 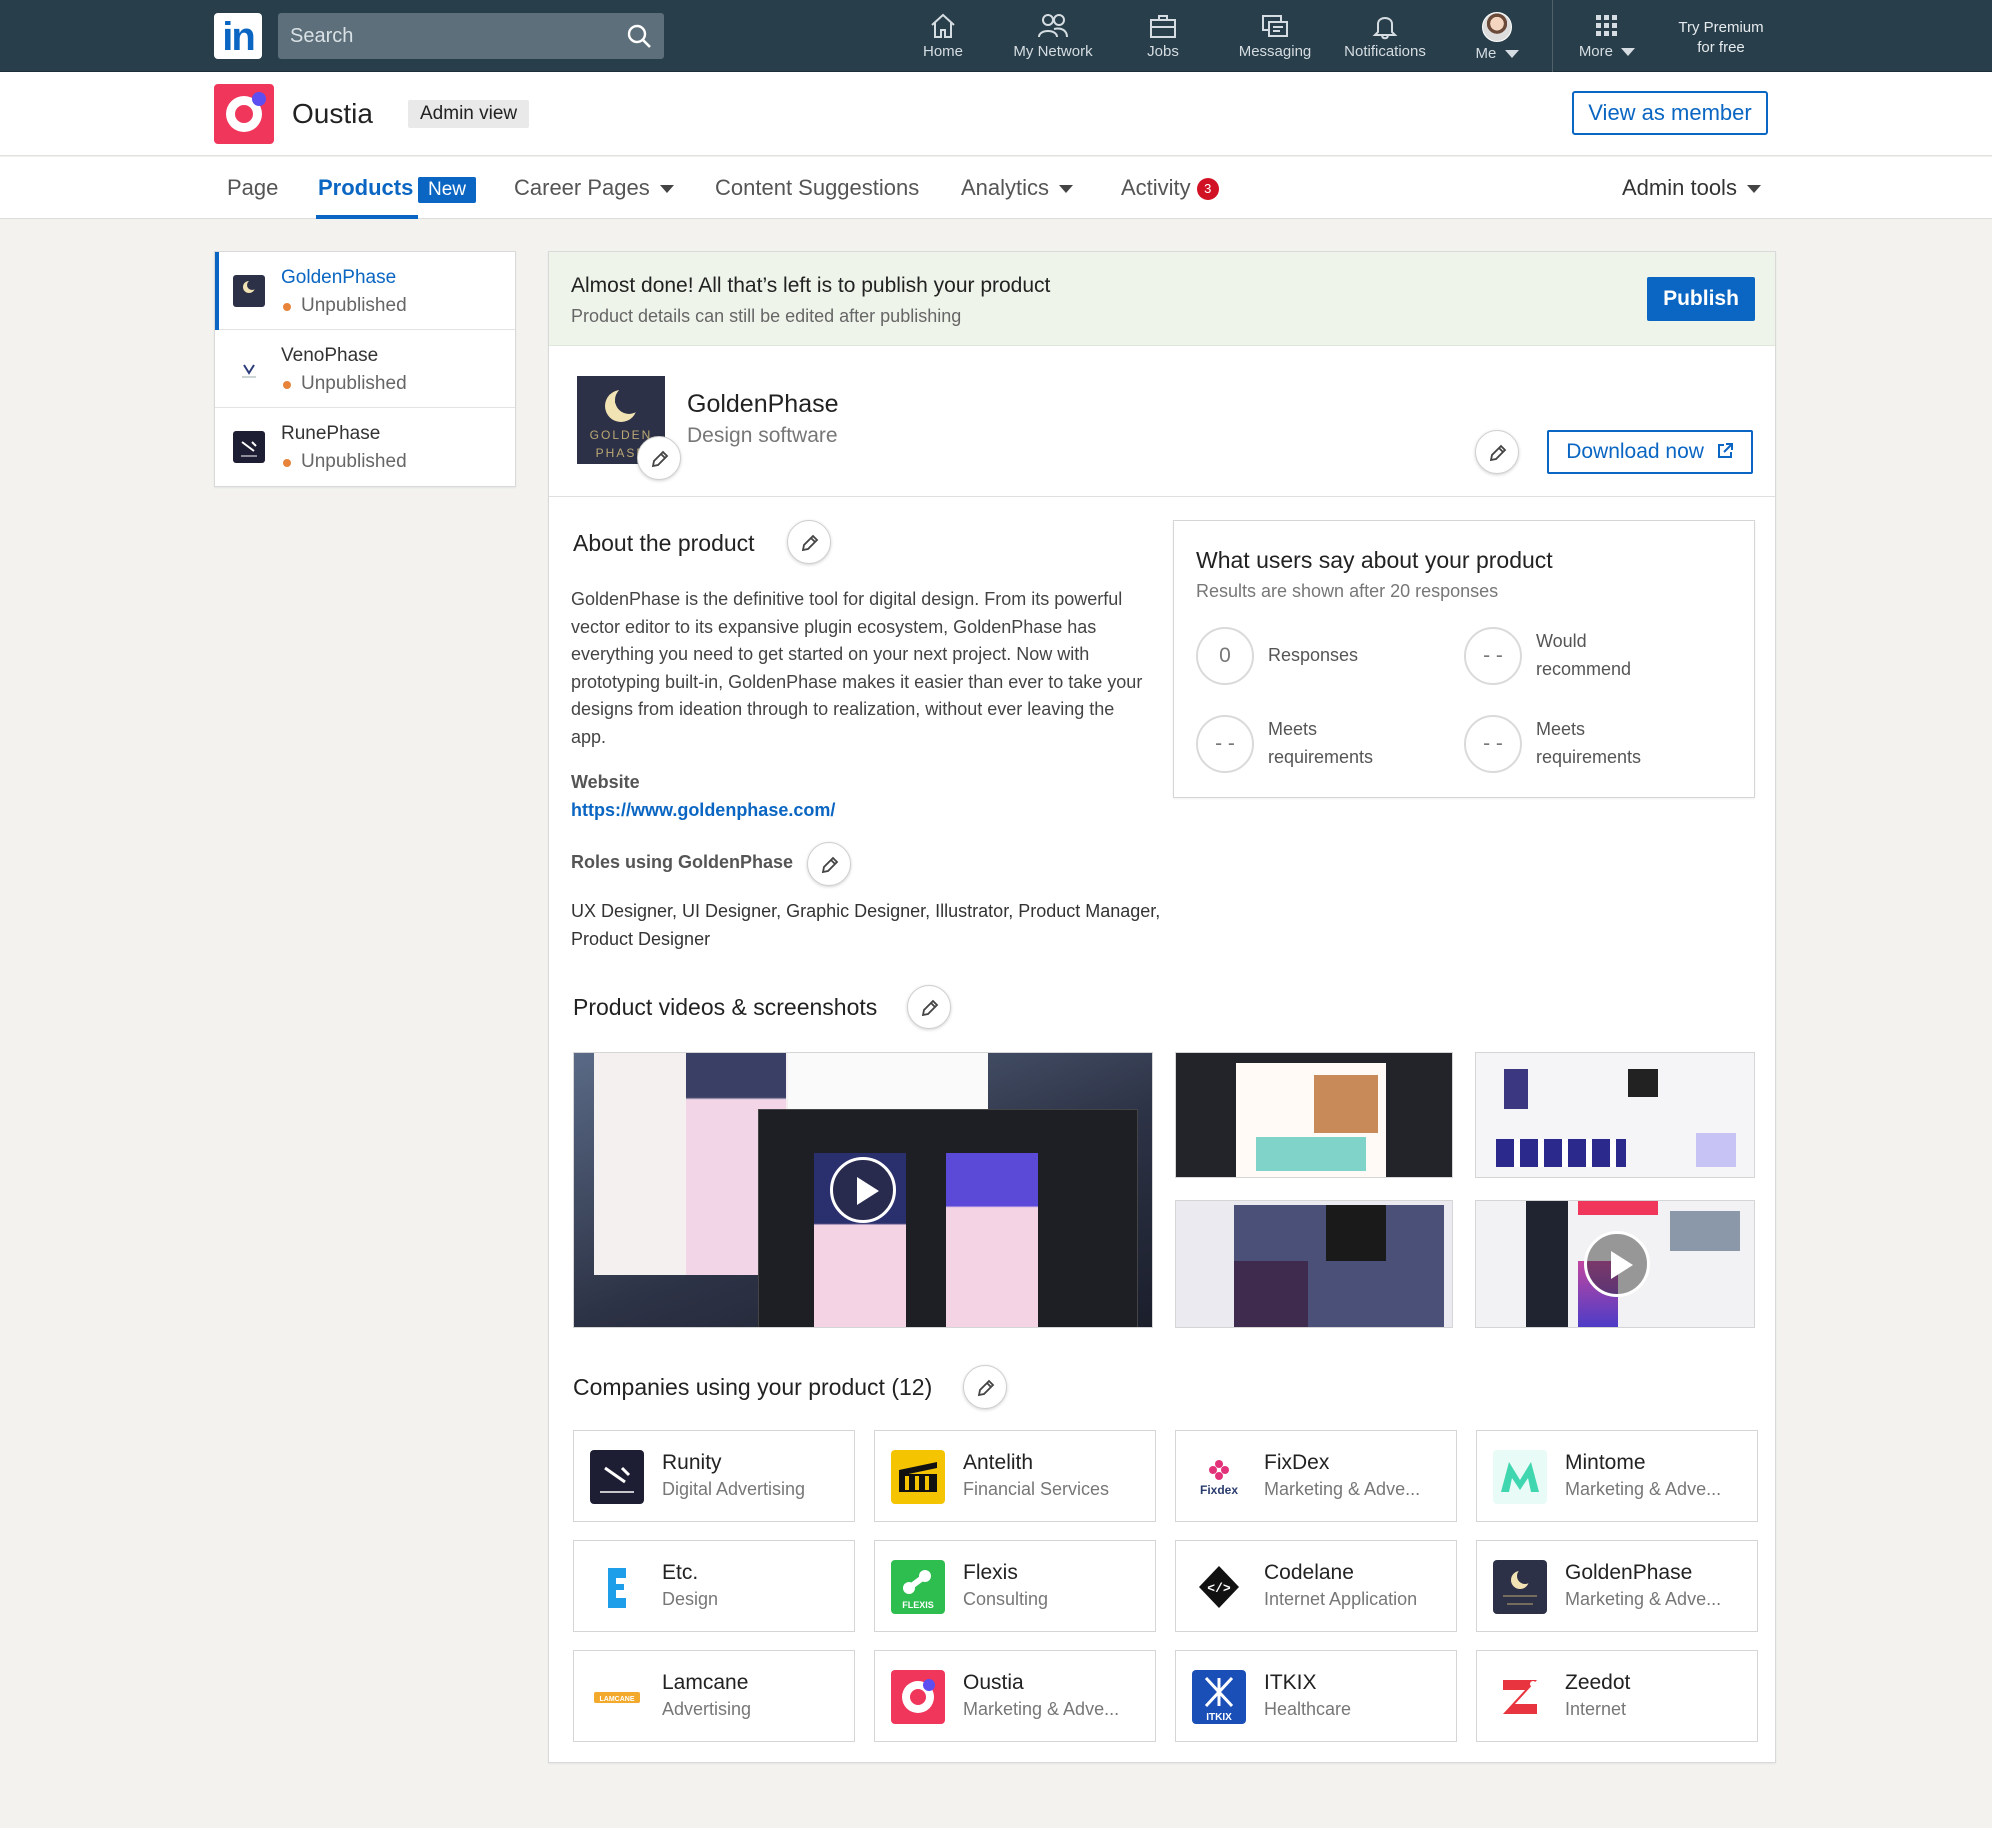 I want to click on responses-value: 0, so click(x=1225, y=656).